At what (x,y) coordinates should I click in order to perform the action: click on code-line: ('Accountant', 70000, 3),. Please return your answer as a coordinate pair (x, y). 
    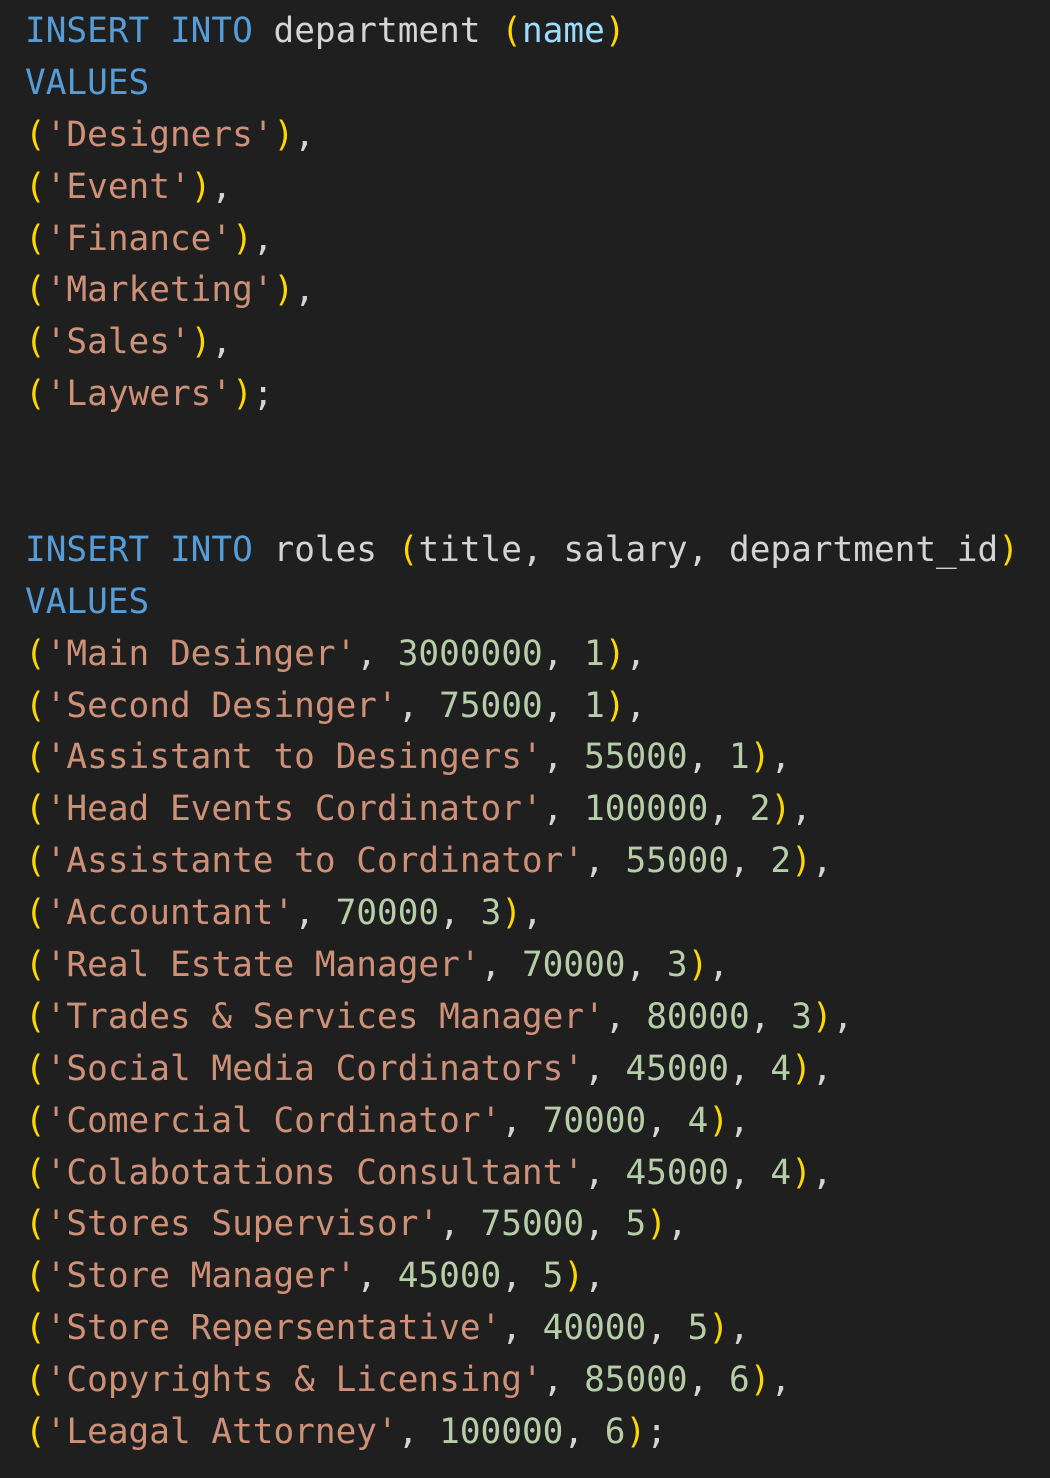
    Looking at the image, I should click on (537, 914).